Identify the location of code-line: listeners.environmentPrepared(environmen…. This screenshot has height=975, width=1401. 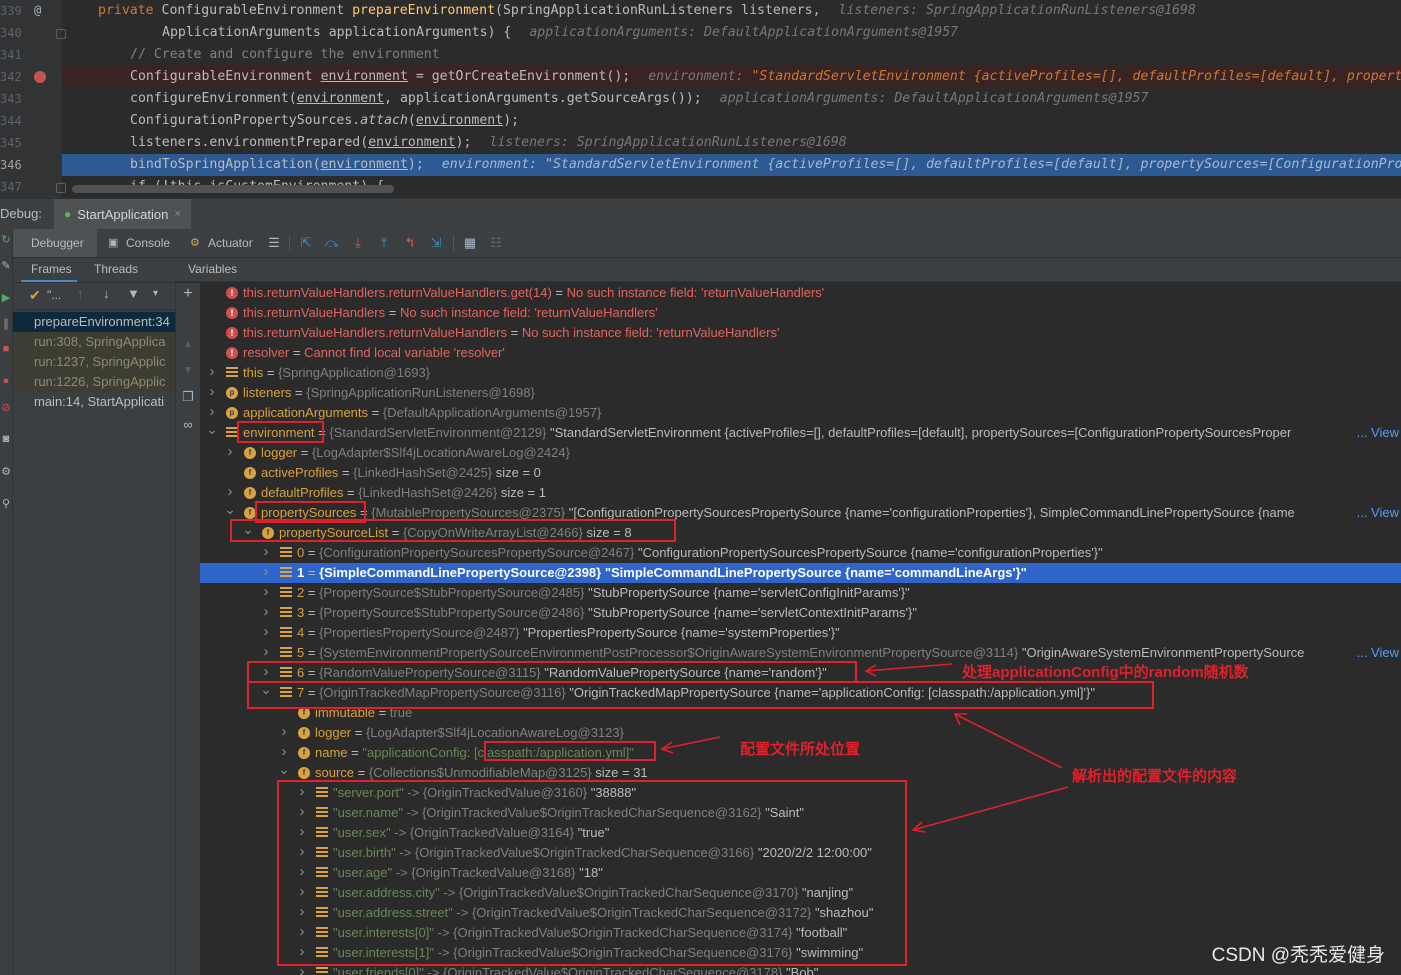
(731, 143).